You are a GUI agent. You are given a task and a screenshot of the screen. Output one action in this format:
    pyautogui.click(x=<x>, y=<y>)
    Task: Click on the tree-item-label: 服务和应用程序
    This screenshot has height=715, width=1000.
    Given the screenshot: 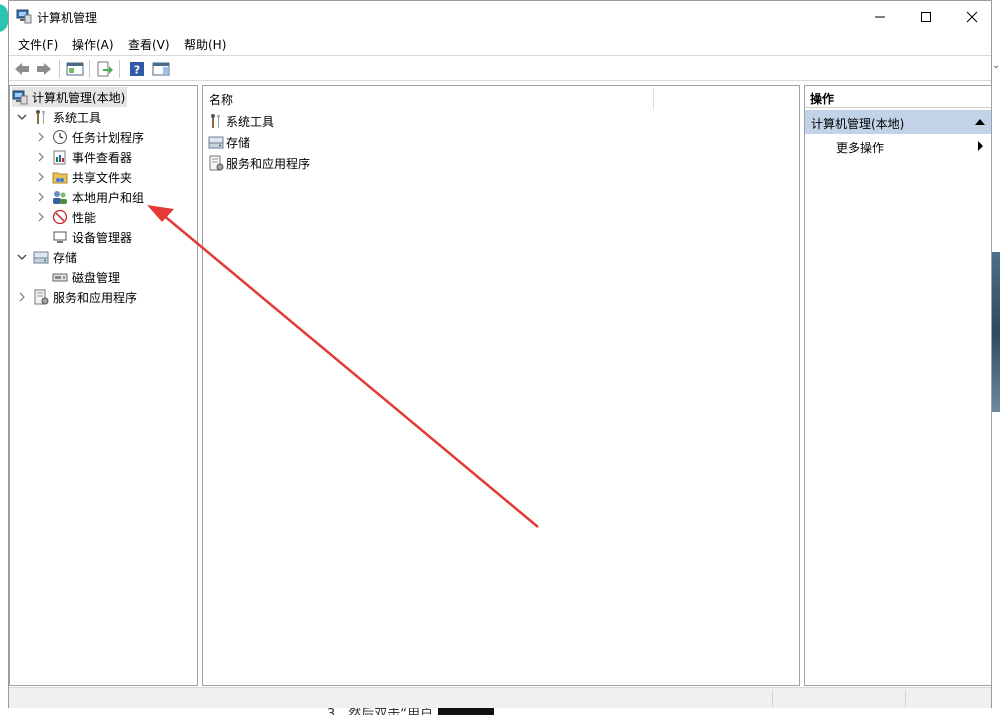 What is the action you would take?
    pyautogui.click(x=95, y=297)
    